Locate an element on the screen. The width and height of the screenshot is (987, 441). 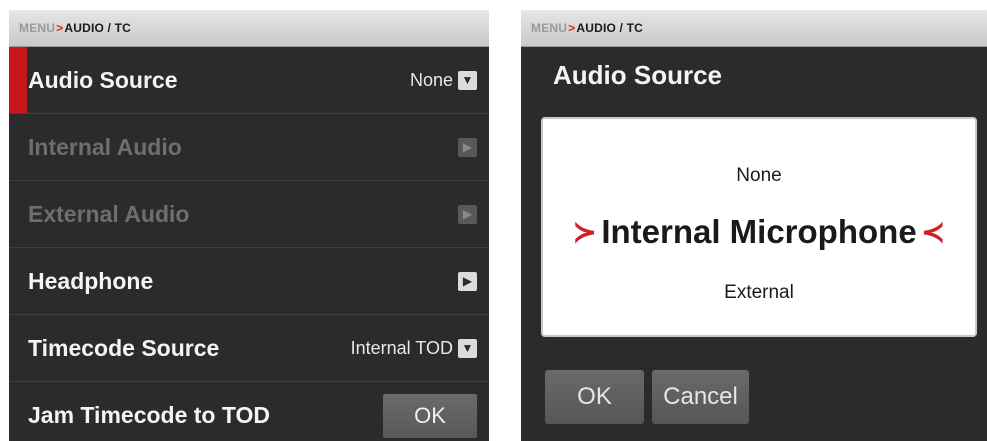
option-external: External is located at coordinates (759, 293).